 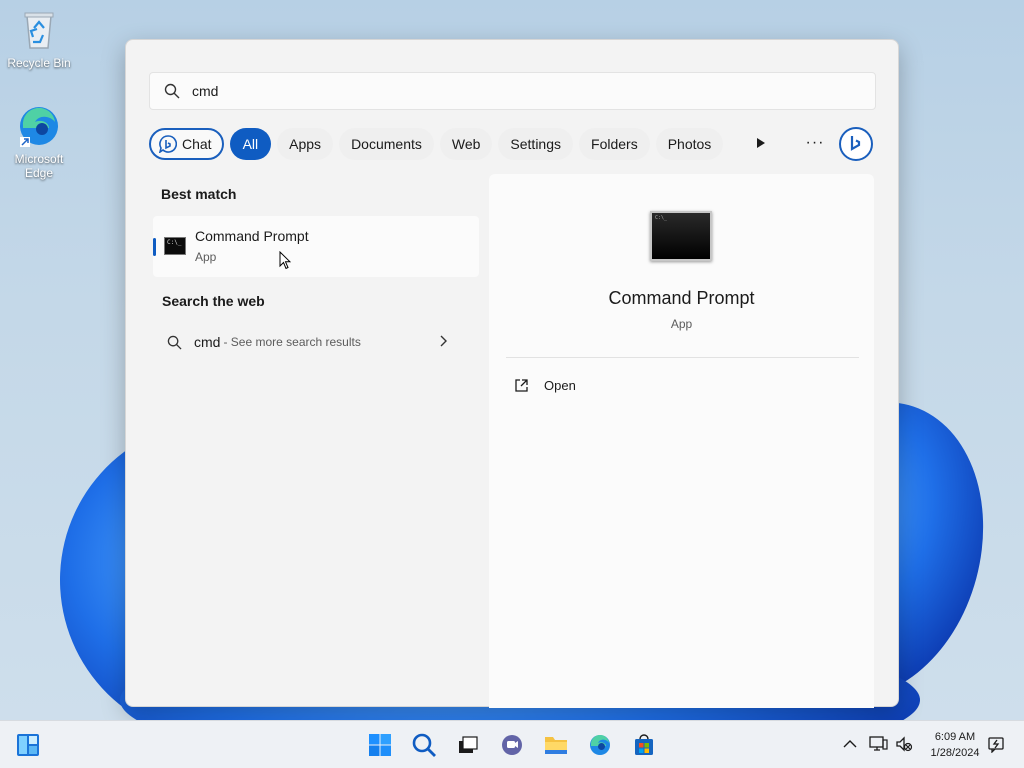 I want to click on notification-icon, so click(x=996, y=745).